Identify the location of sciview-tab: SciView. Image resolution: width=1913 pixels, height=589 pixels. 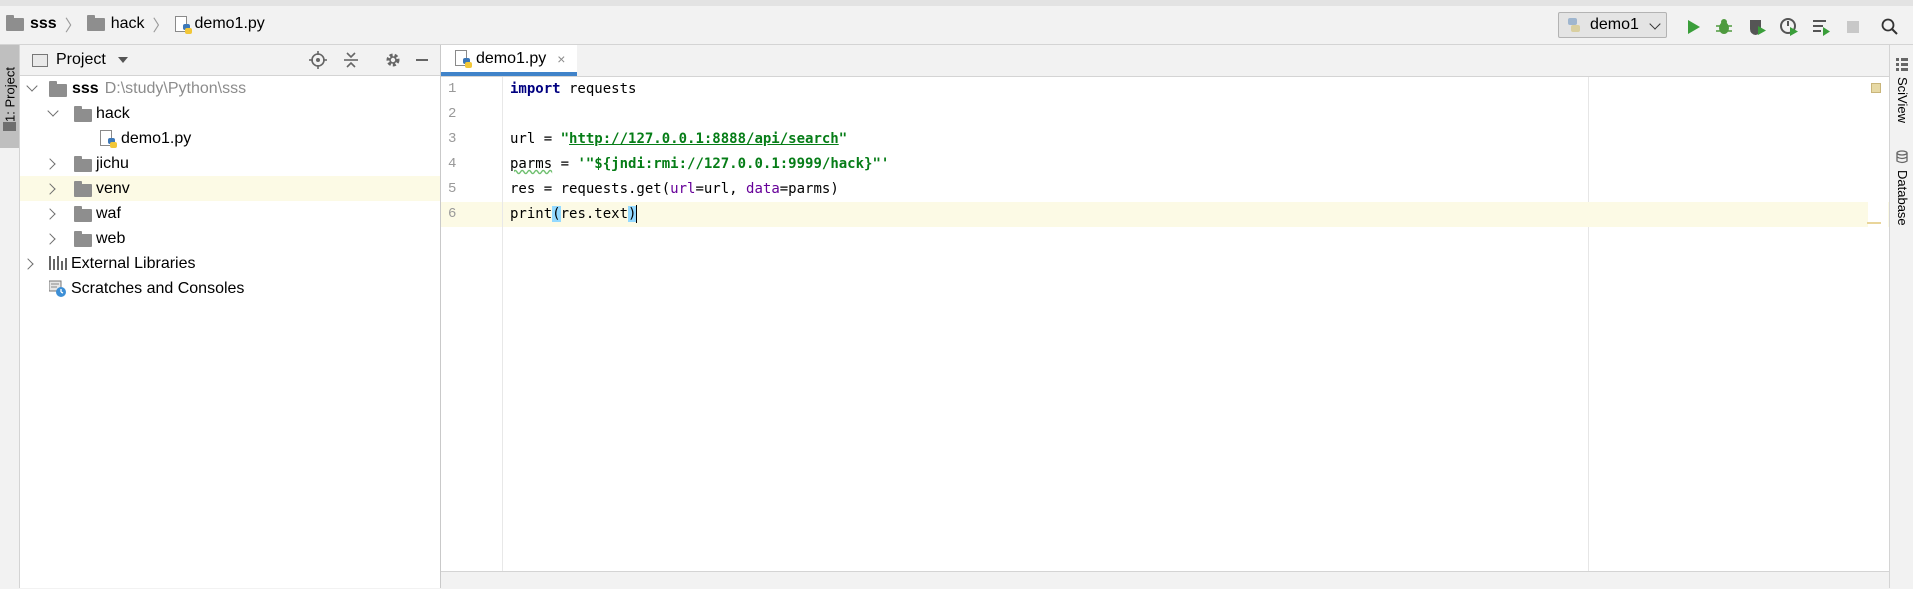
(1902, 100).